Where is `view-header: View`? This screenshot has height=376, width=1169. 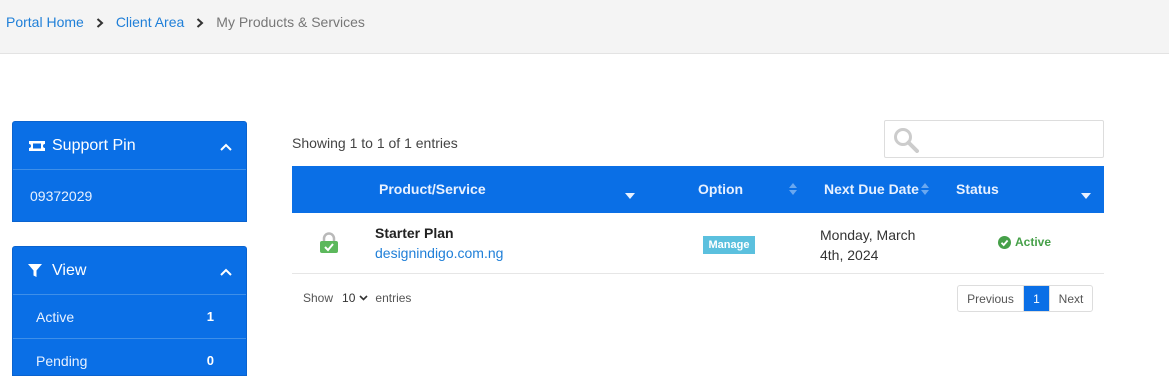
view-header: View is located at coordinates (129, 271).